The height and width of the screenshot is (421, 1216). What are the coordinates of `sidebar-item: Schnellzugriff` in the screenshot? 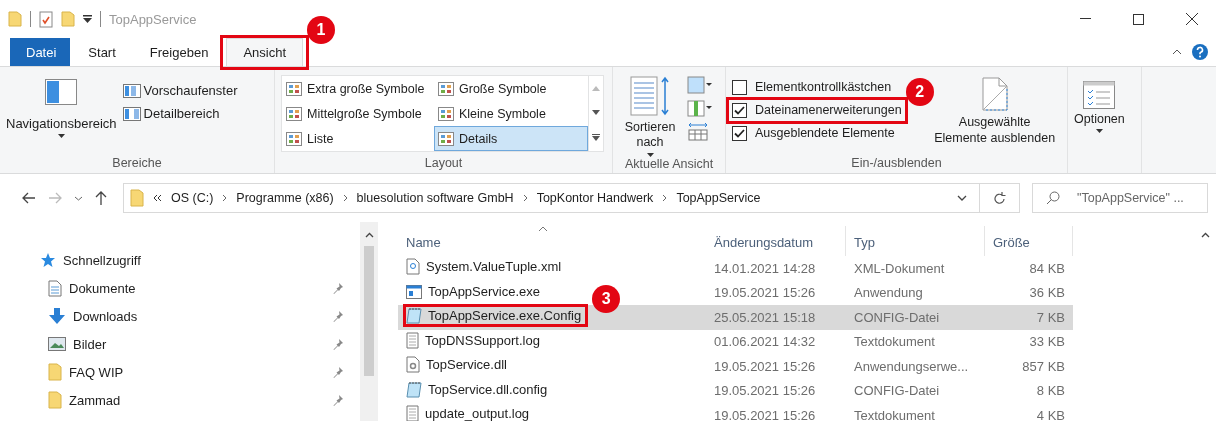 It's located at (180, 260).